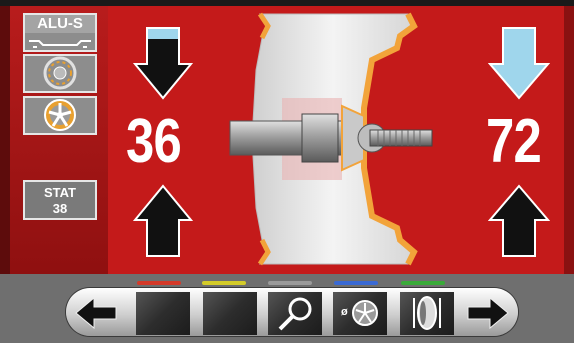 The image size is (574, 343). I want to click on left-up-arrow-icon, so click(163, 220).